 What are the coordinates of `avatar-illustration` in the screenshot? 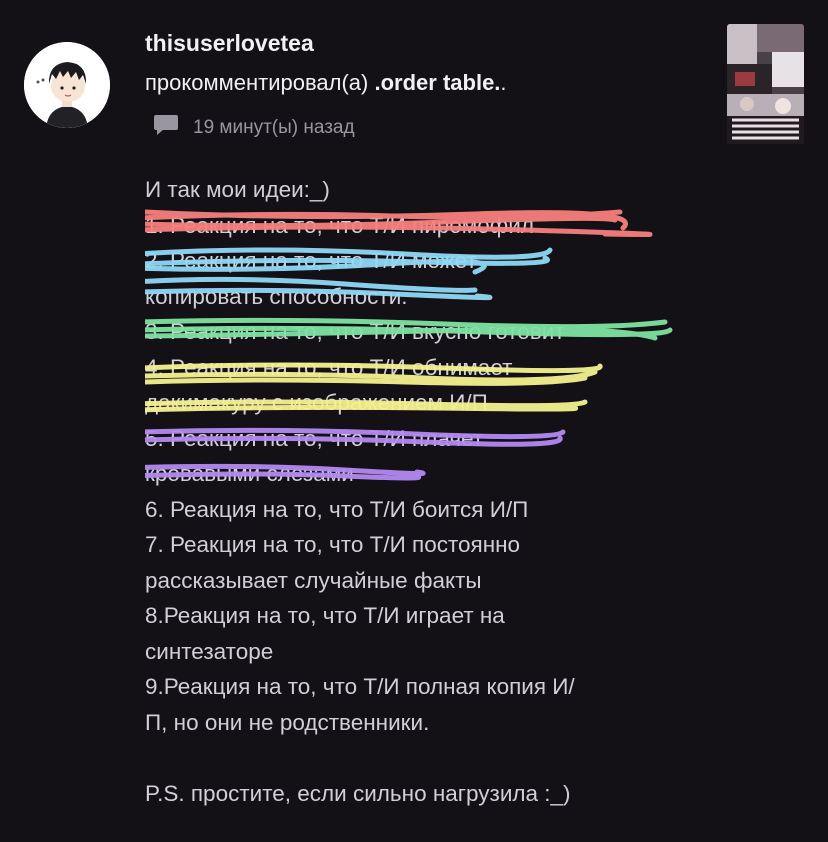 It's located at (67, 85).